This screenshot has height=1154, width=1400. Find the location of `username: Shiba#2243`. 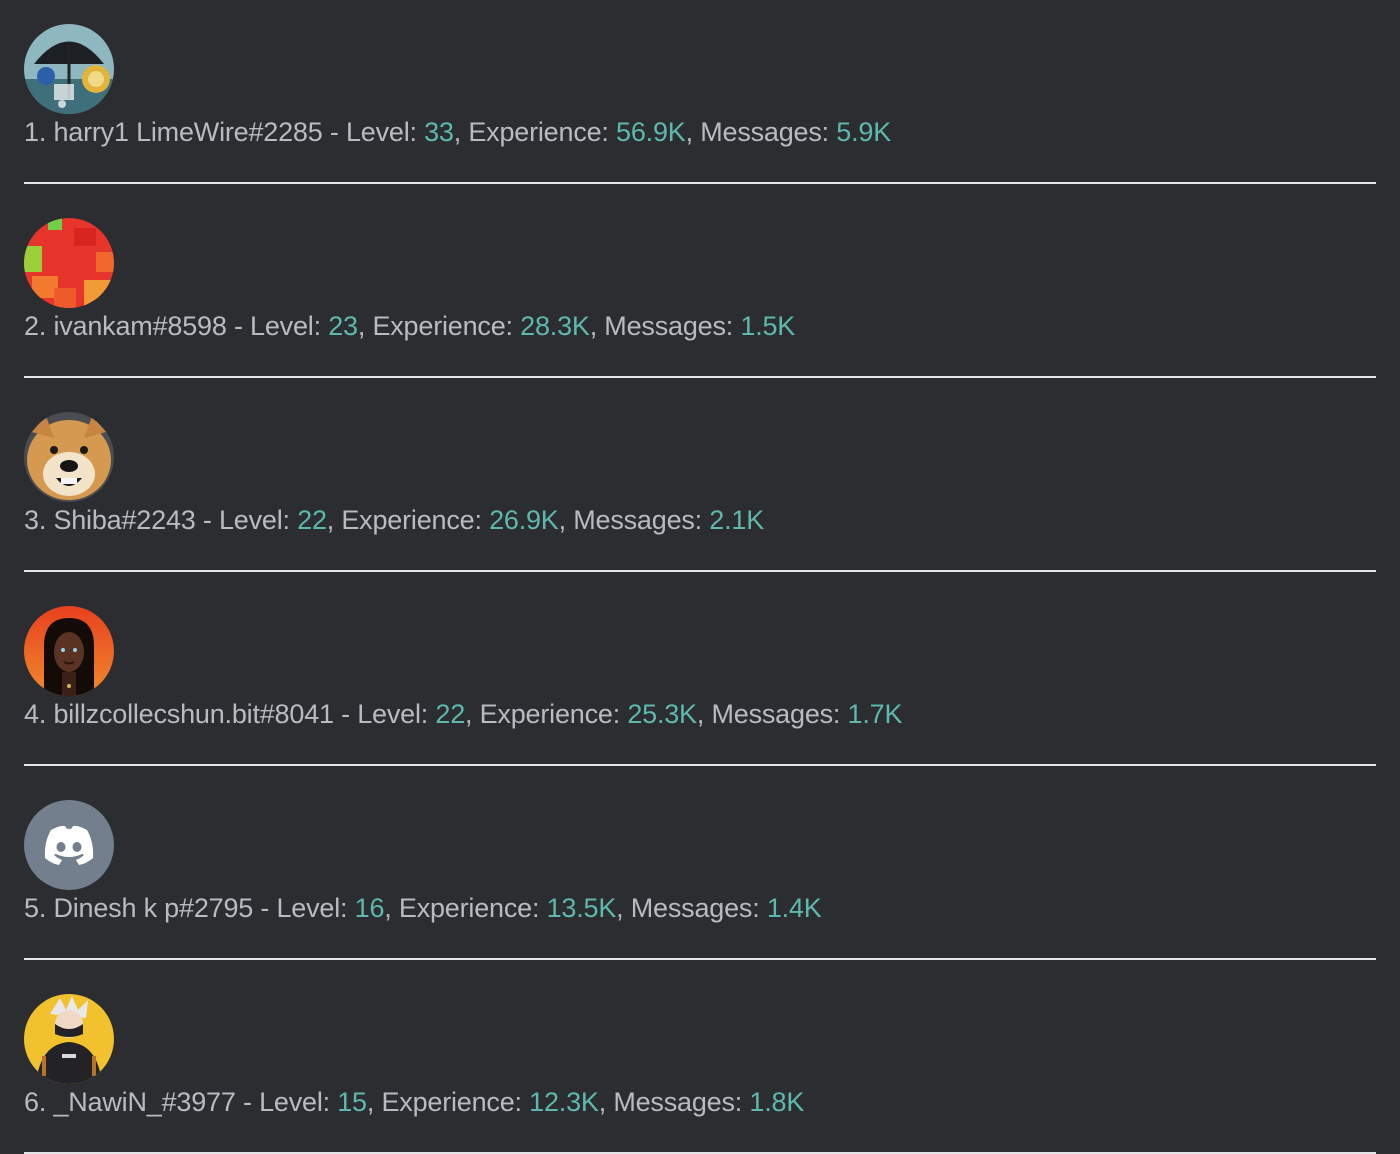

username: Shiba#2243 is located at coordinates (124, 520).